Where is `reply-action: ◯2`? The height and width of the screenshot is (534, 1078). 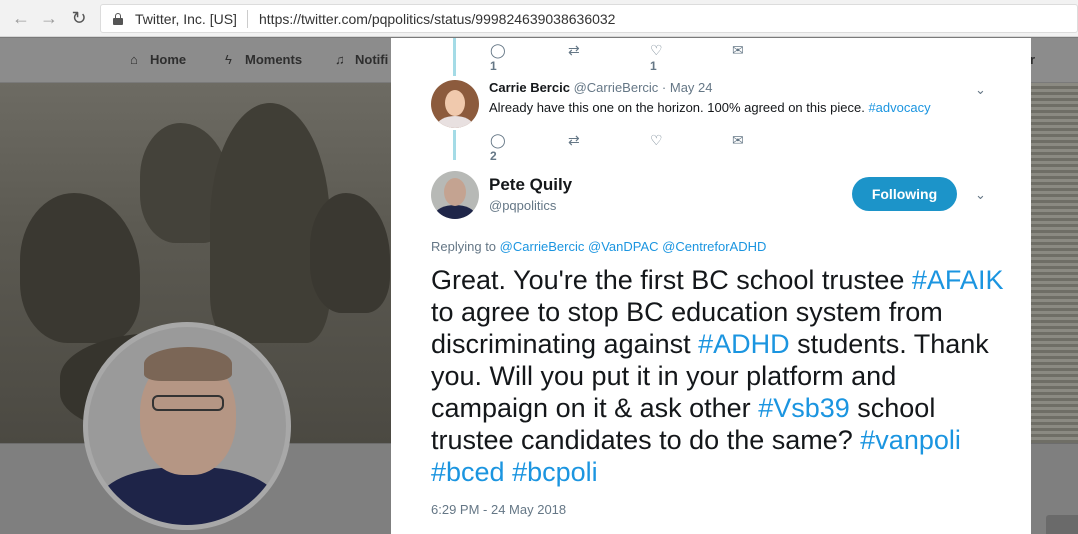 reply-action: ◯2 is located at coordinates (502, 147).